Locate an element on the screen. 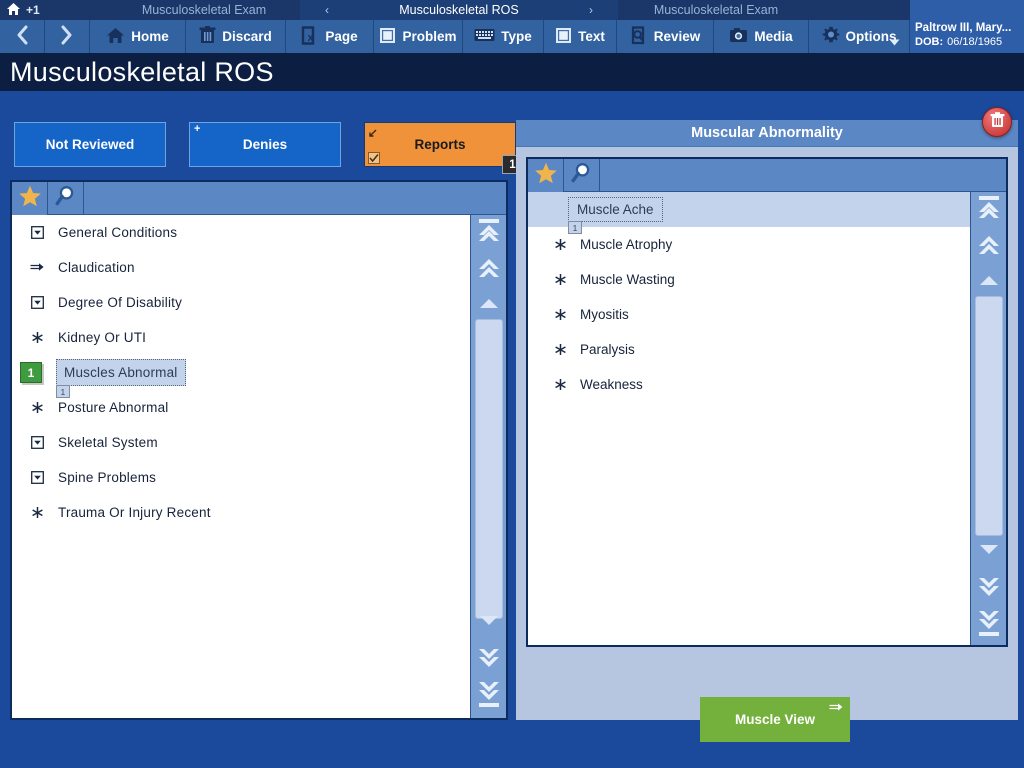 Image resolution: width=1024 pixels, height=768 pixels. status-tab-group: Not Reviewed + Denies Reports 1 is located at coordinates (268, 148).